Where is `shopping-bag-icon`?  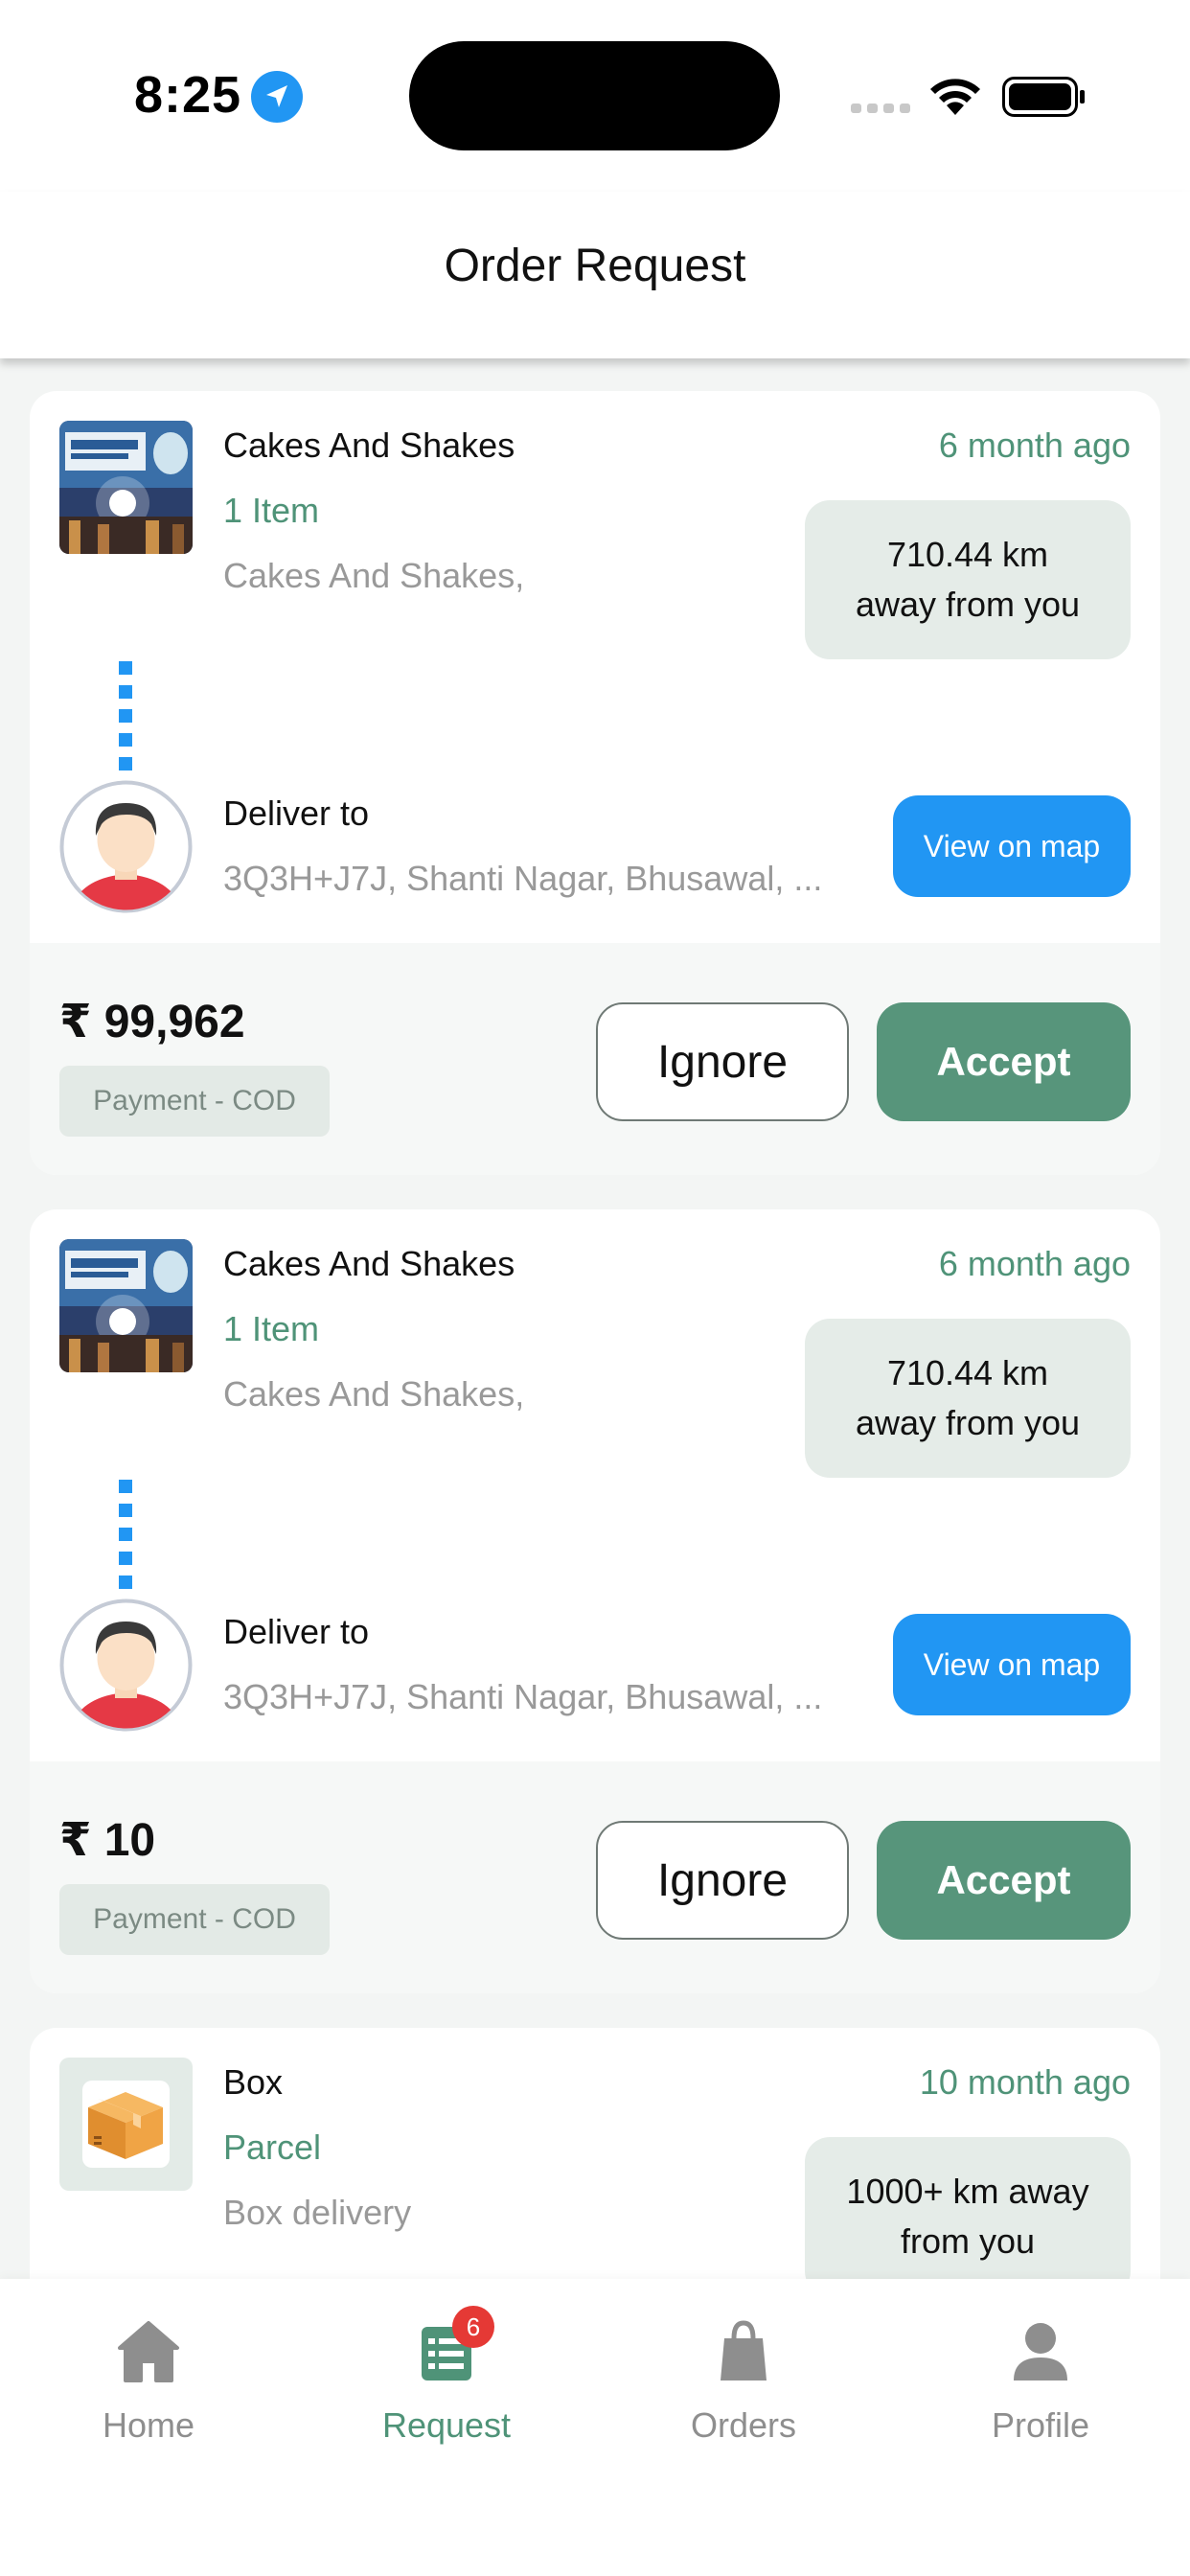
shopping-bag-icon is located at coordinates (744, 2350).